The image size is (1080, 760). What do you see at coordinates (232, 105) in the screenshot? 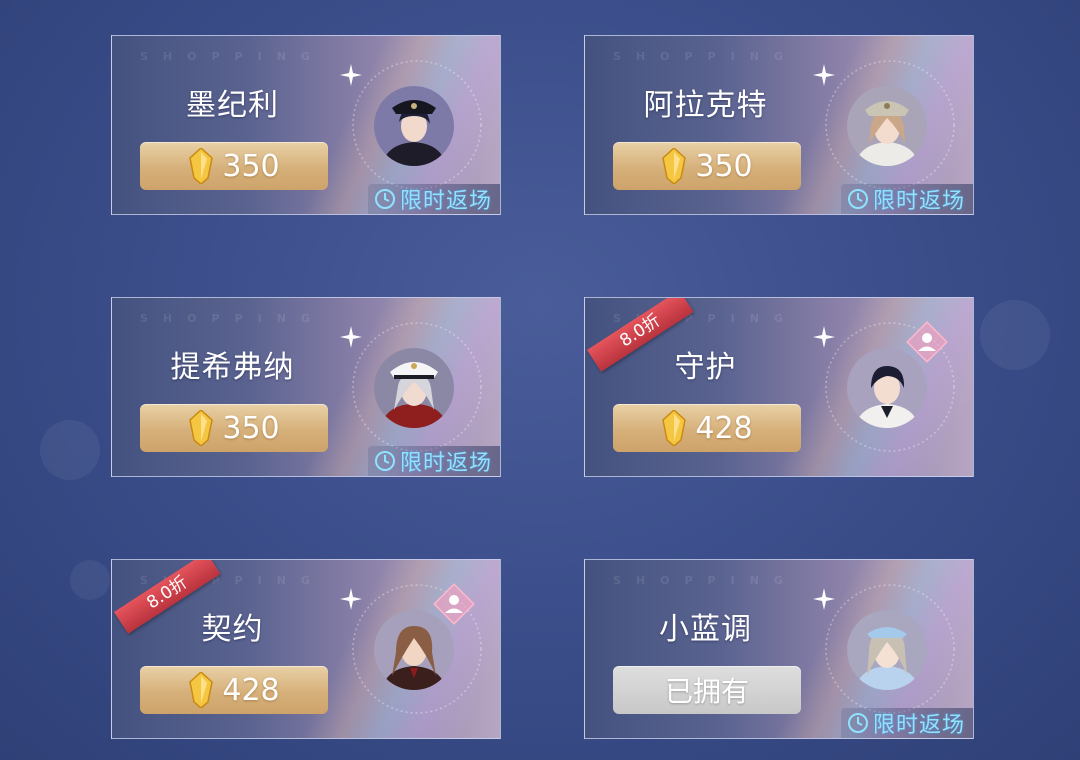
I see `costume-name: 墨纪利` at bounding box center [232, 105].